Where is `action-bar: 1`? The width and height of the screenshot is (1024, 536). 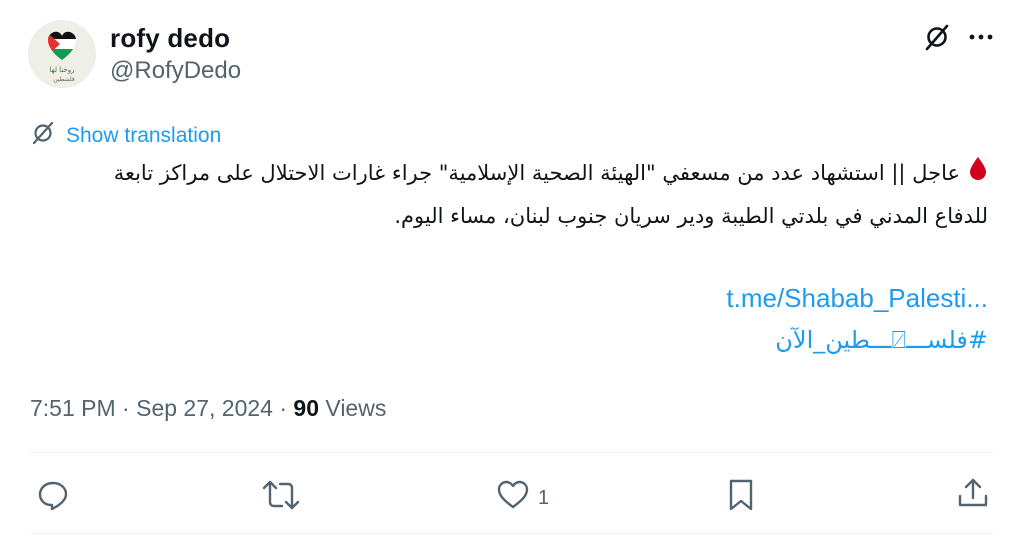 action-bar: 1 is located at coordinates (512, 495).